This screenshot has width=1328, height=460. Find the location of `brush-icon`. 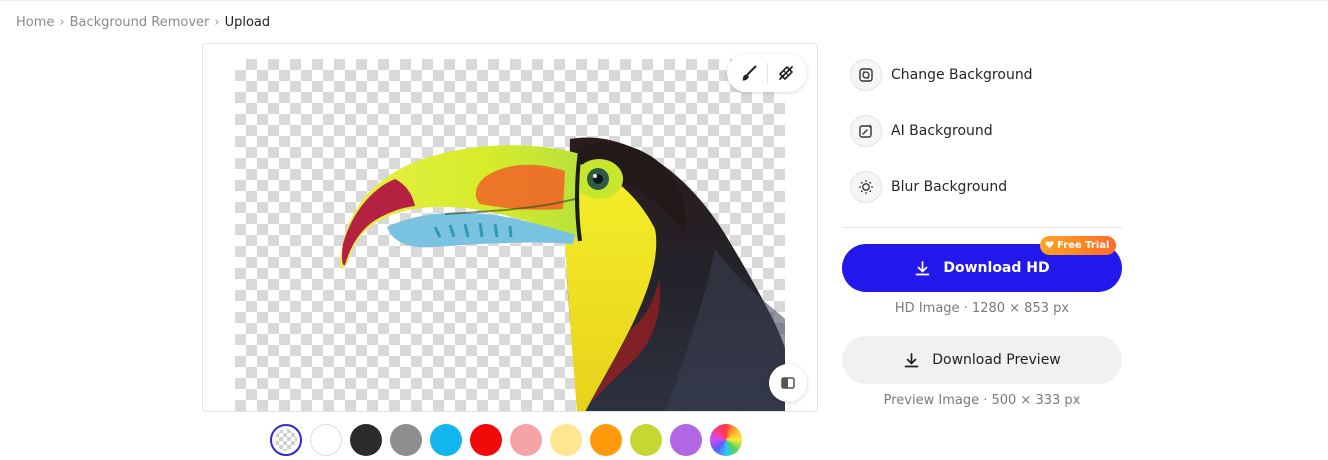

brush-icon is located at coordinates (749, 73).